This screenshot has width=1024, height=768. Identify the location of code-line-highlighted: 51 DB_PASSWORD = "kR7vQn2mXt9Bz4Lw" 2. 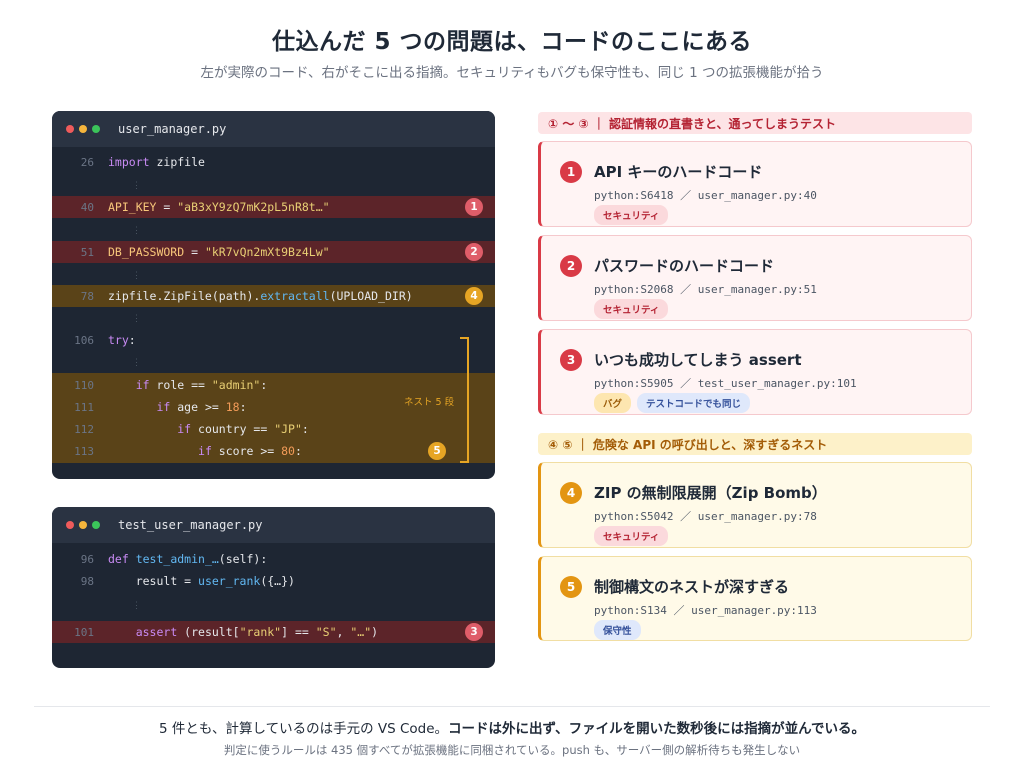
(273, 252).